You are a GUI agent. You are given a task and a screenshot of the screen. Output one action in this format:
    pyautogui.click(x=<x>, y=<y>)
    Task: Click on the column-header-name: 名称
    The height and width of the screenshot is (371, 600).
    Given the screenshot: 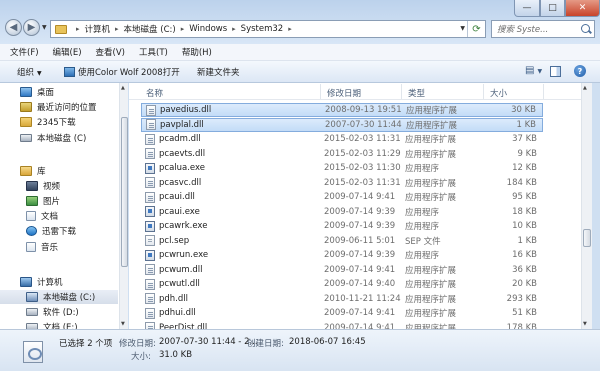 What is the action you would take?
    pyautogui.click(x=154, y=93)
    